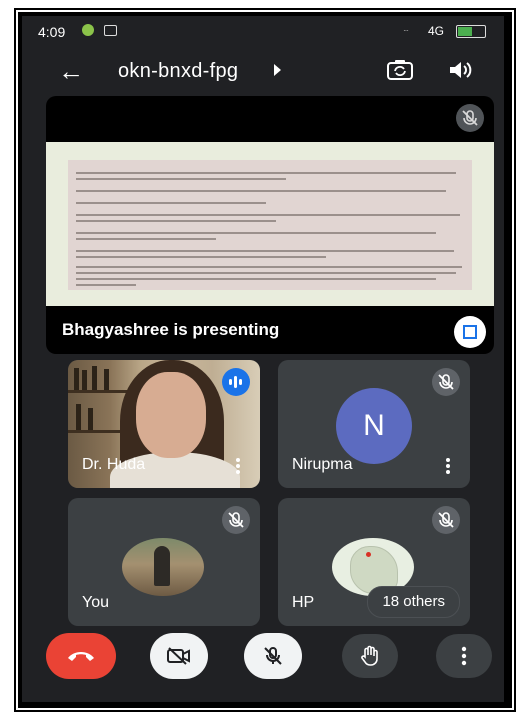 This screenshot has height=714, width=526. I want to click on participant-name: Dr. Huda, so click(114, 464).